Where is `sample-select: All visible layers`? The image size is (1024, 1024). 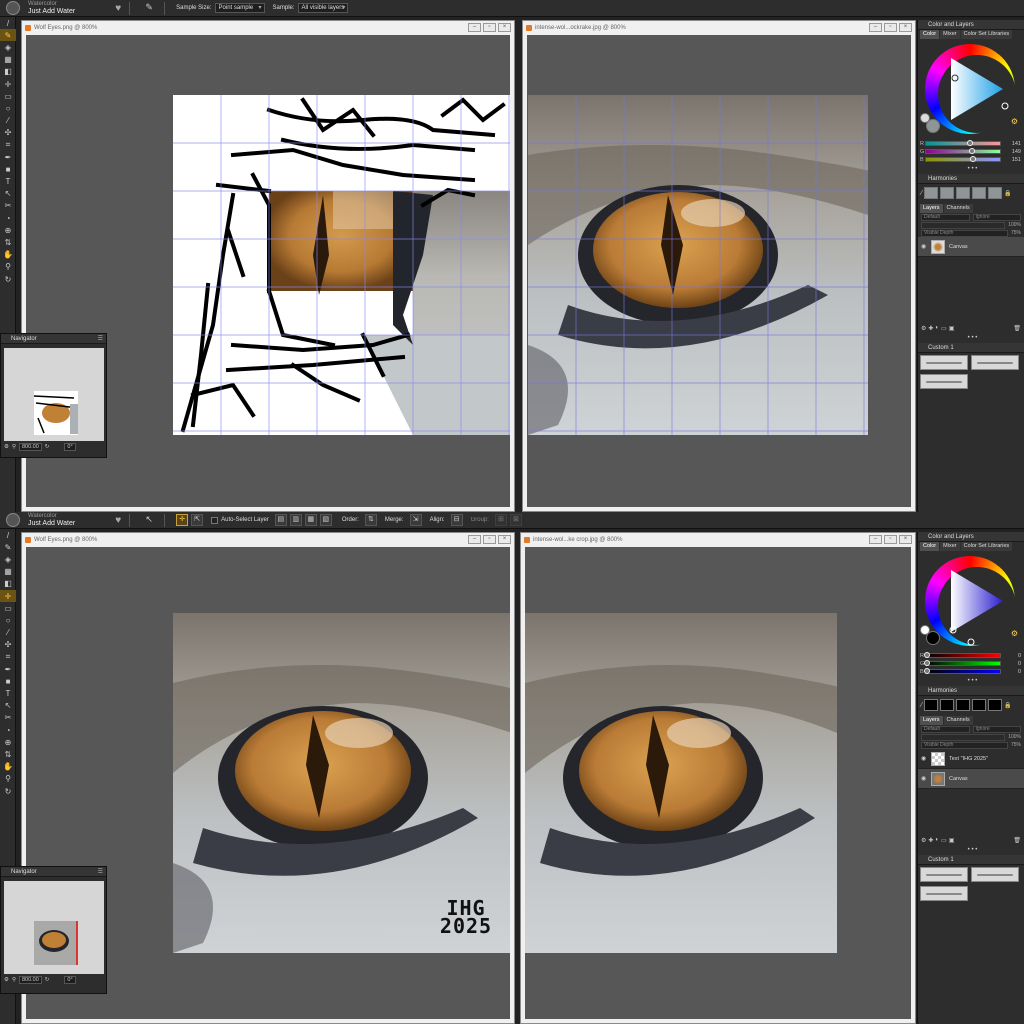
sample-select: All visible layers is located at coordinates (323, 8).